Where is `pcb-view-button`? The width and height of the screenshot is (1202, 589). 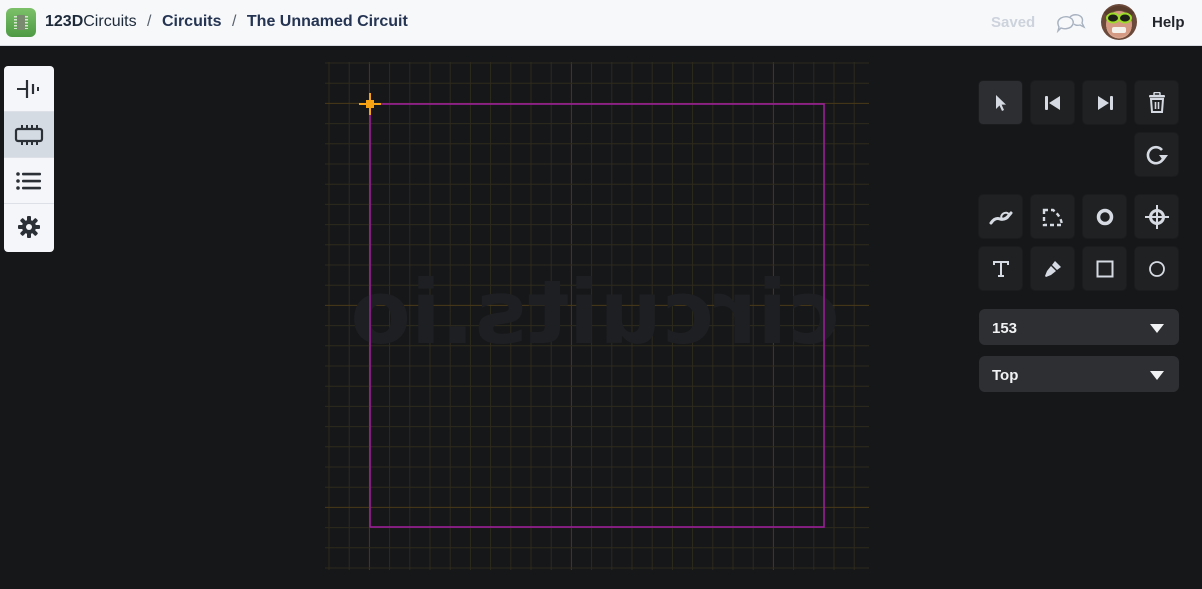 pcb-view-button is located at coordinates (29, 135).